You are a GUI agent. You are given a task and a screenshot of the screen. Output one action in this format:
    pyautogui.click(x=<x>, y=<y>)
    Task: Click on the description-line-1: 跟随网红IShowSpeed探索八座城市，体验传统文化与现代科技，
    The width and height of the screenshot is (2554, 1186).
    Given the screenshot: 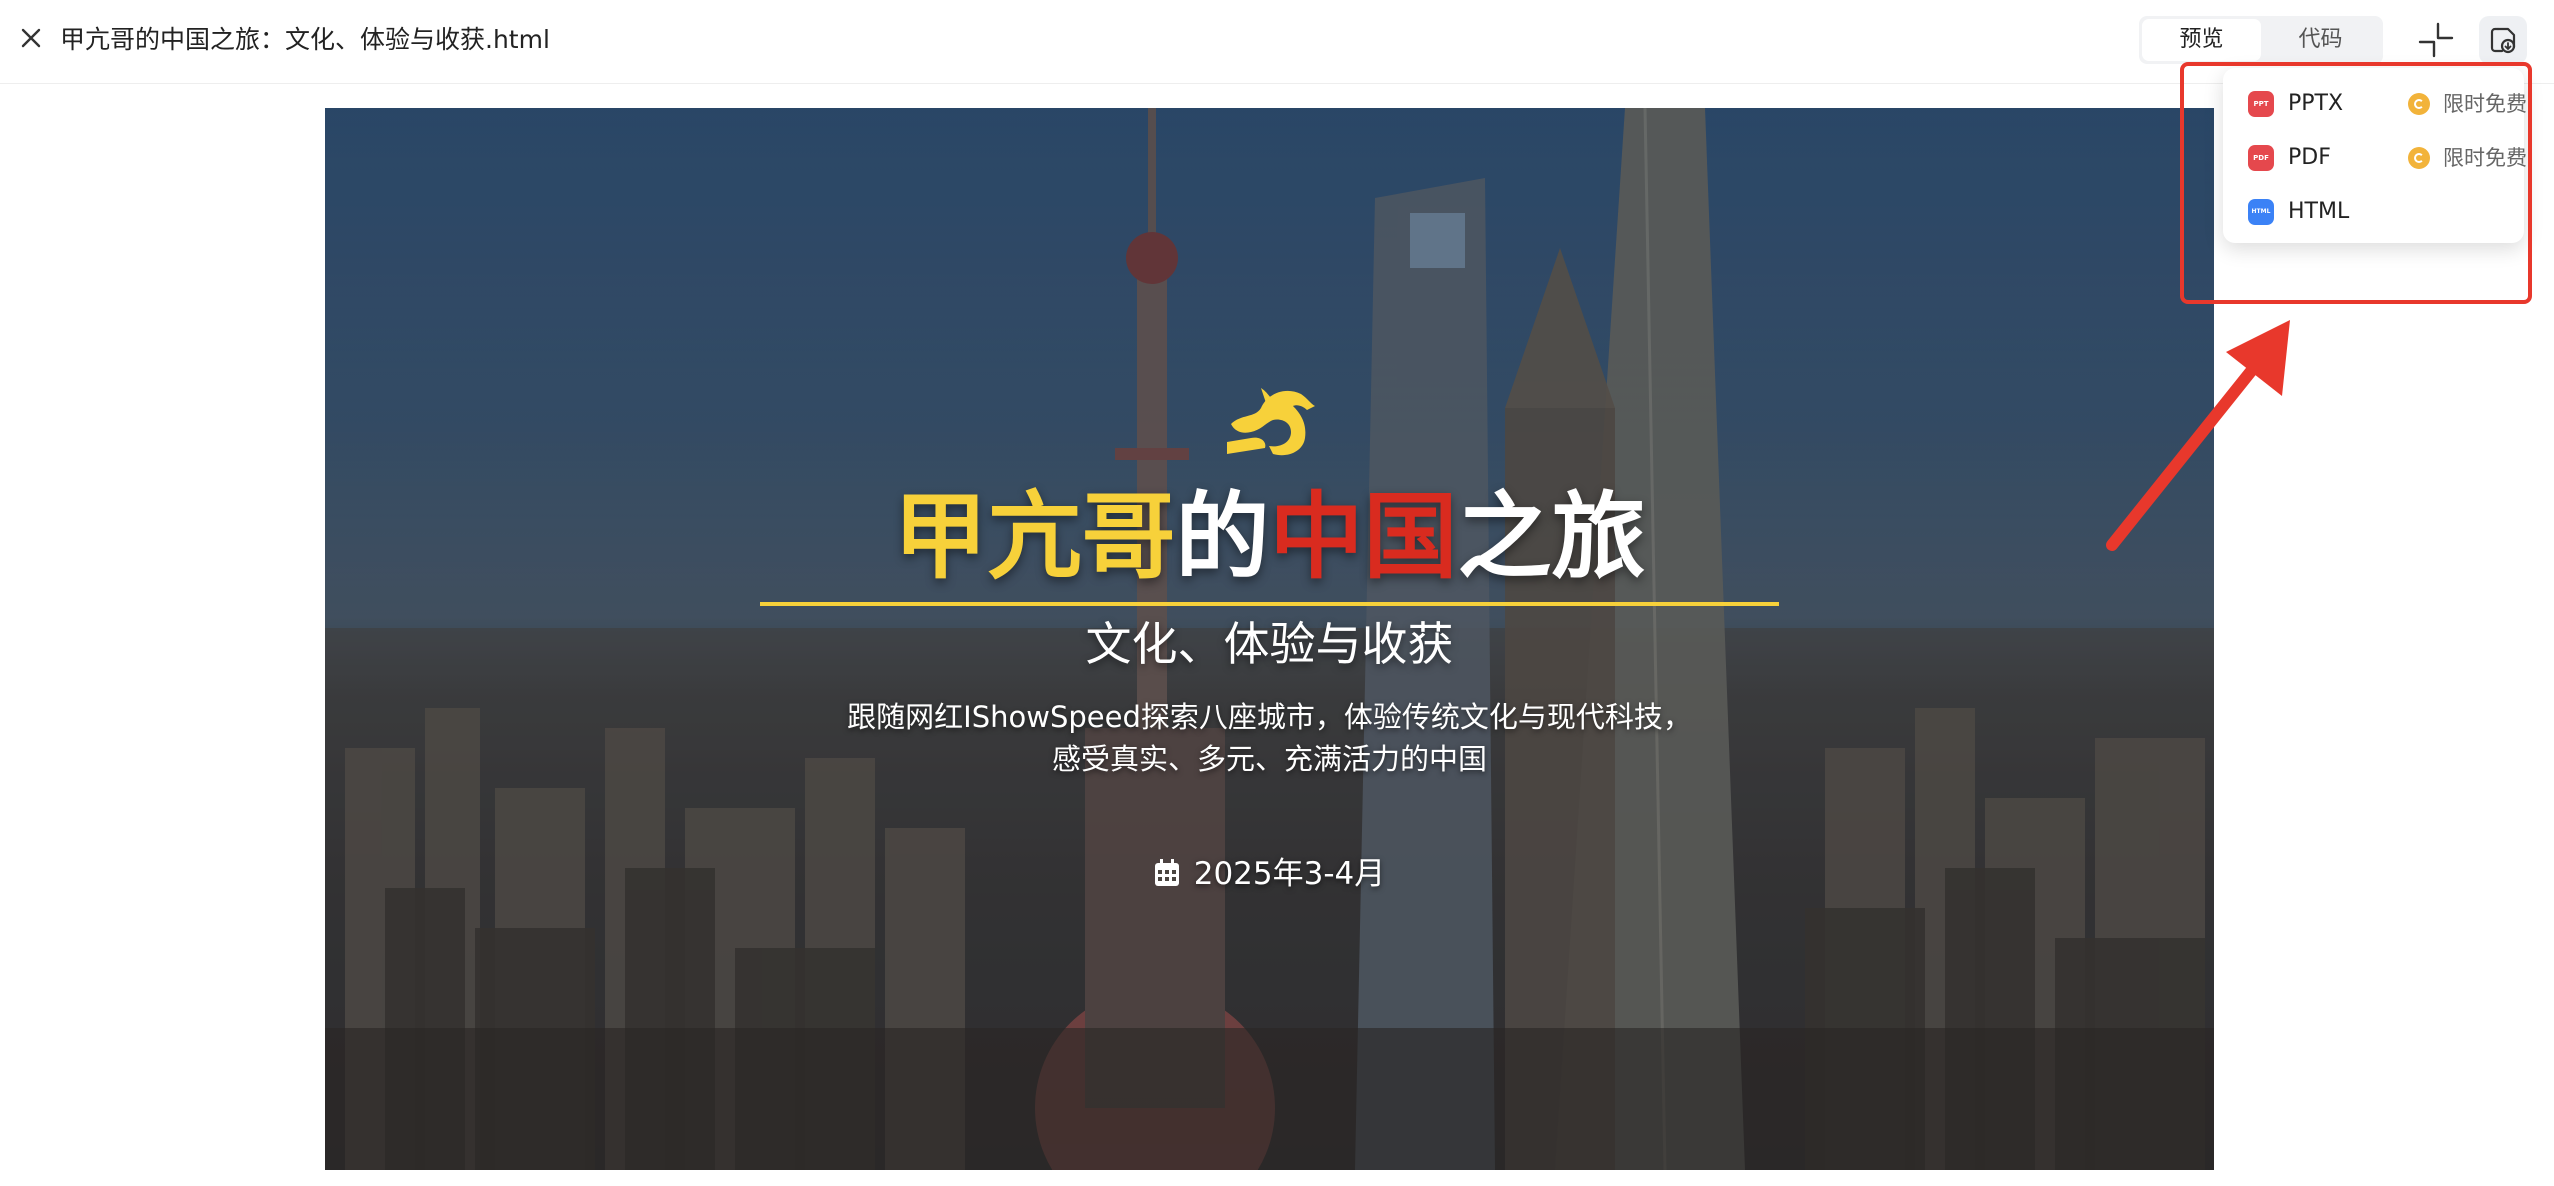 What is the action you would take?
    pyautogui.click(x=1269, y=717)
    